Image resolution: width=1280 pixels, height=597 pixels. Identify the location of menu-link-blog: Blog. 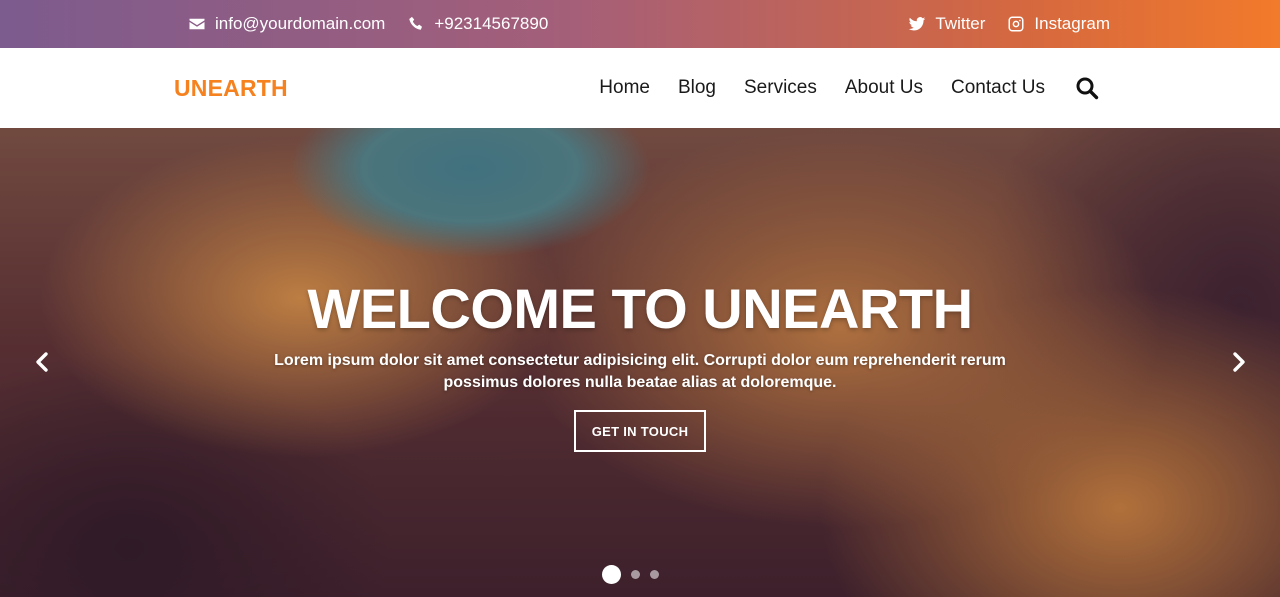
(697, 87).